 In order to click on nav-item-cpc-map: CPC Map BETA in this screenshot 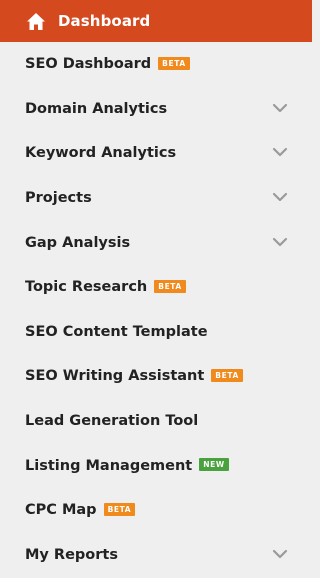, I will do `click(156, 510)`.